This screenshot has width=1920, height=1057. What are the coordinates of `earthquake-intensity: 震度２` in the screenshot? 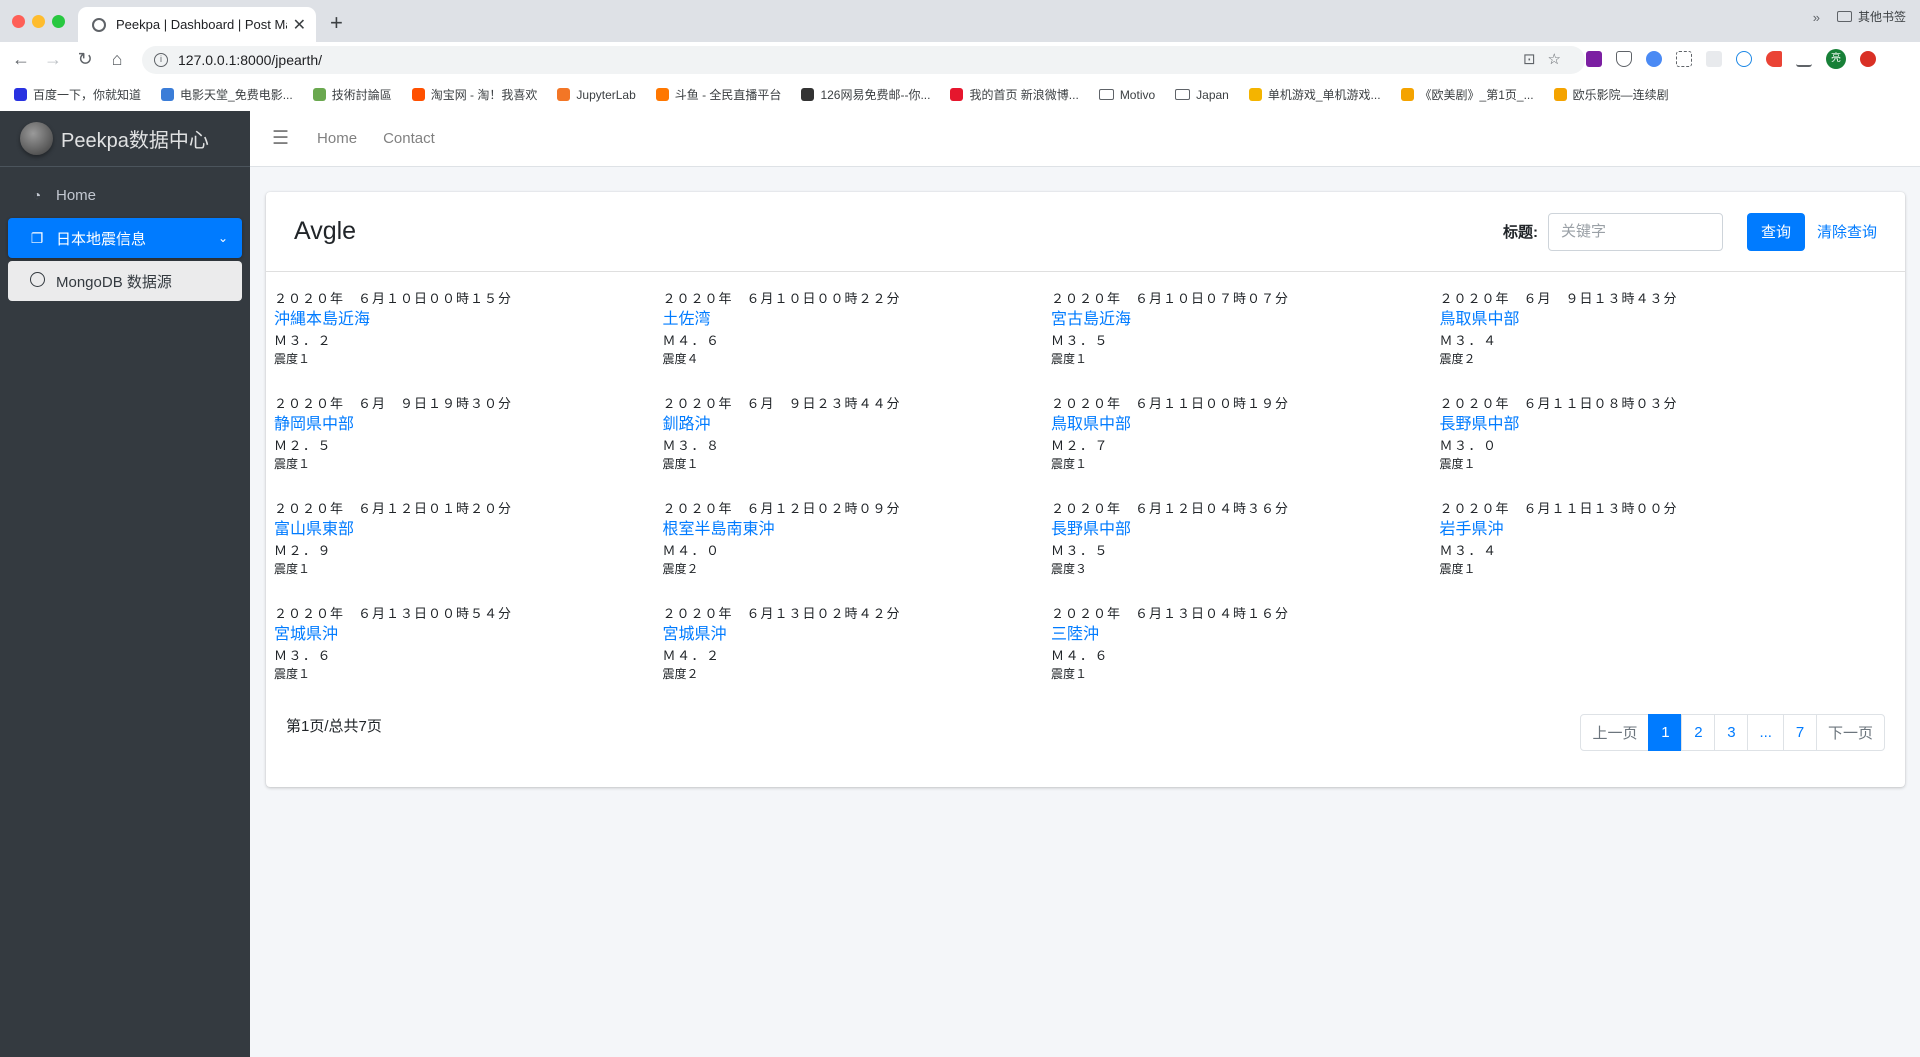 It's located at (680, 674).